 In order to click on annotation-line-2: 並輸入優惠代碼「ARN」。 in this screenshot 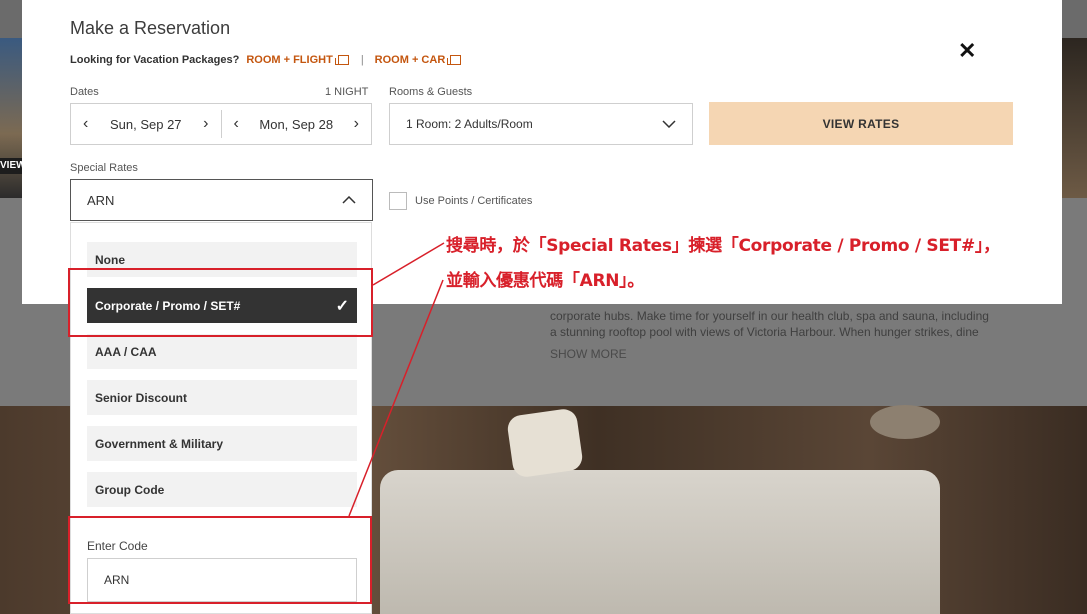, I will do `click(545, 281)`.